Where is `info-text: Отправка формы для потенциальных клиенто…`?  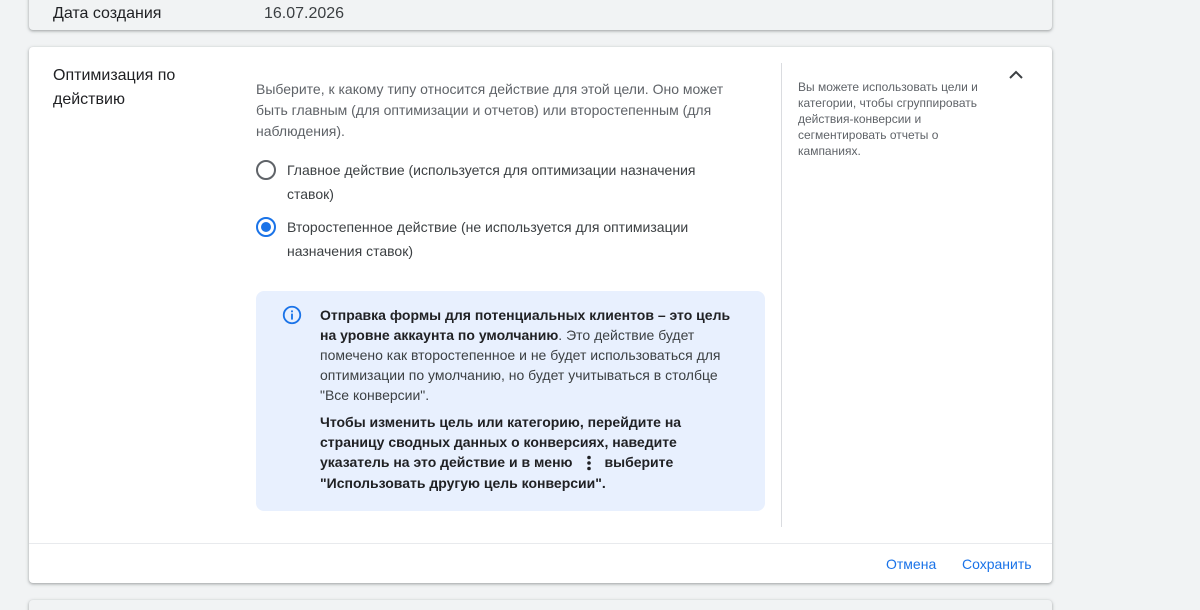
info-text: Отправка формы для потенциальных клиенто… is located at coordinates (534, 399).